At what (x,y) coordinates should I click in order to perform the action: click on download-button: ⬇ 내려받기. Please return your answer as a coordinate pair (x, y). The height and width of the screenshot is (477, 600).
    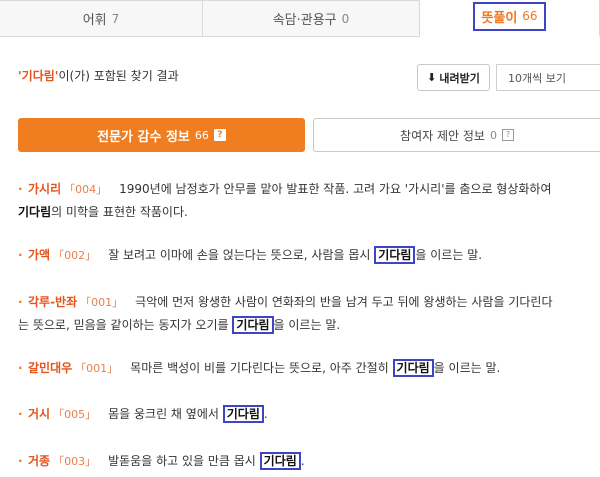
    Looking at the image, I should click on (453, 77).